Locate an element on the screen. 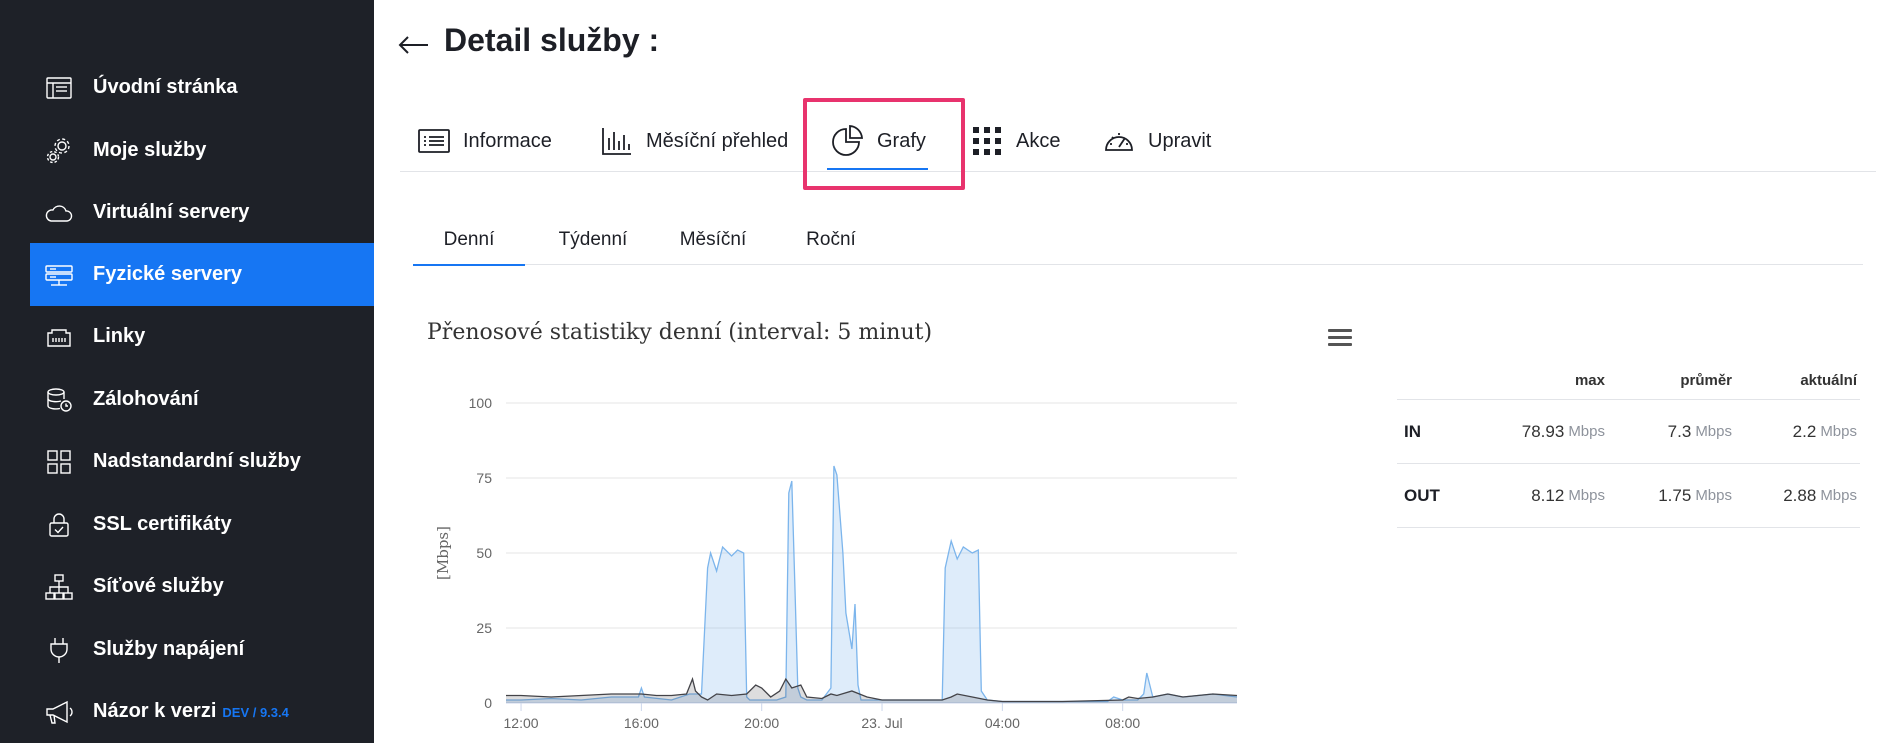  sidebar-item-zalohovani: Zálohování is located at coordinates (202, 399).